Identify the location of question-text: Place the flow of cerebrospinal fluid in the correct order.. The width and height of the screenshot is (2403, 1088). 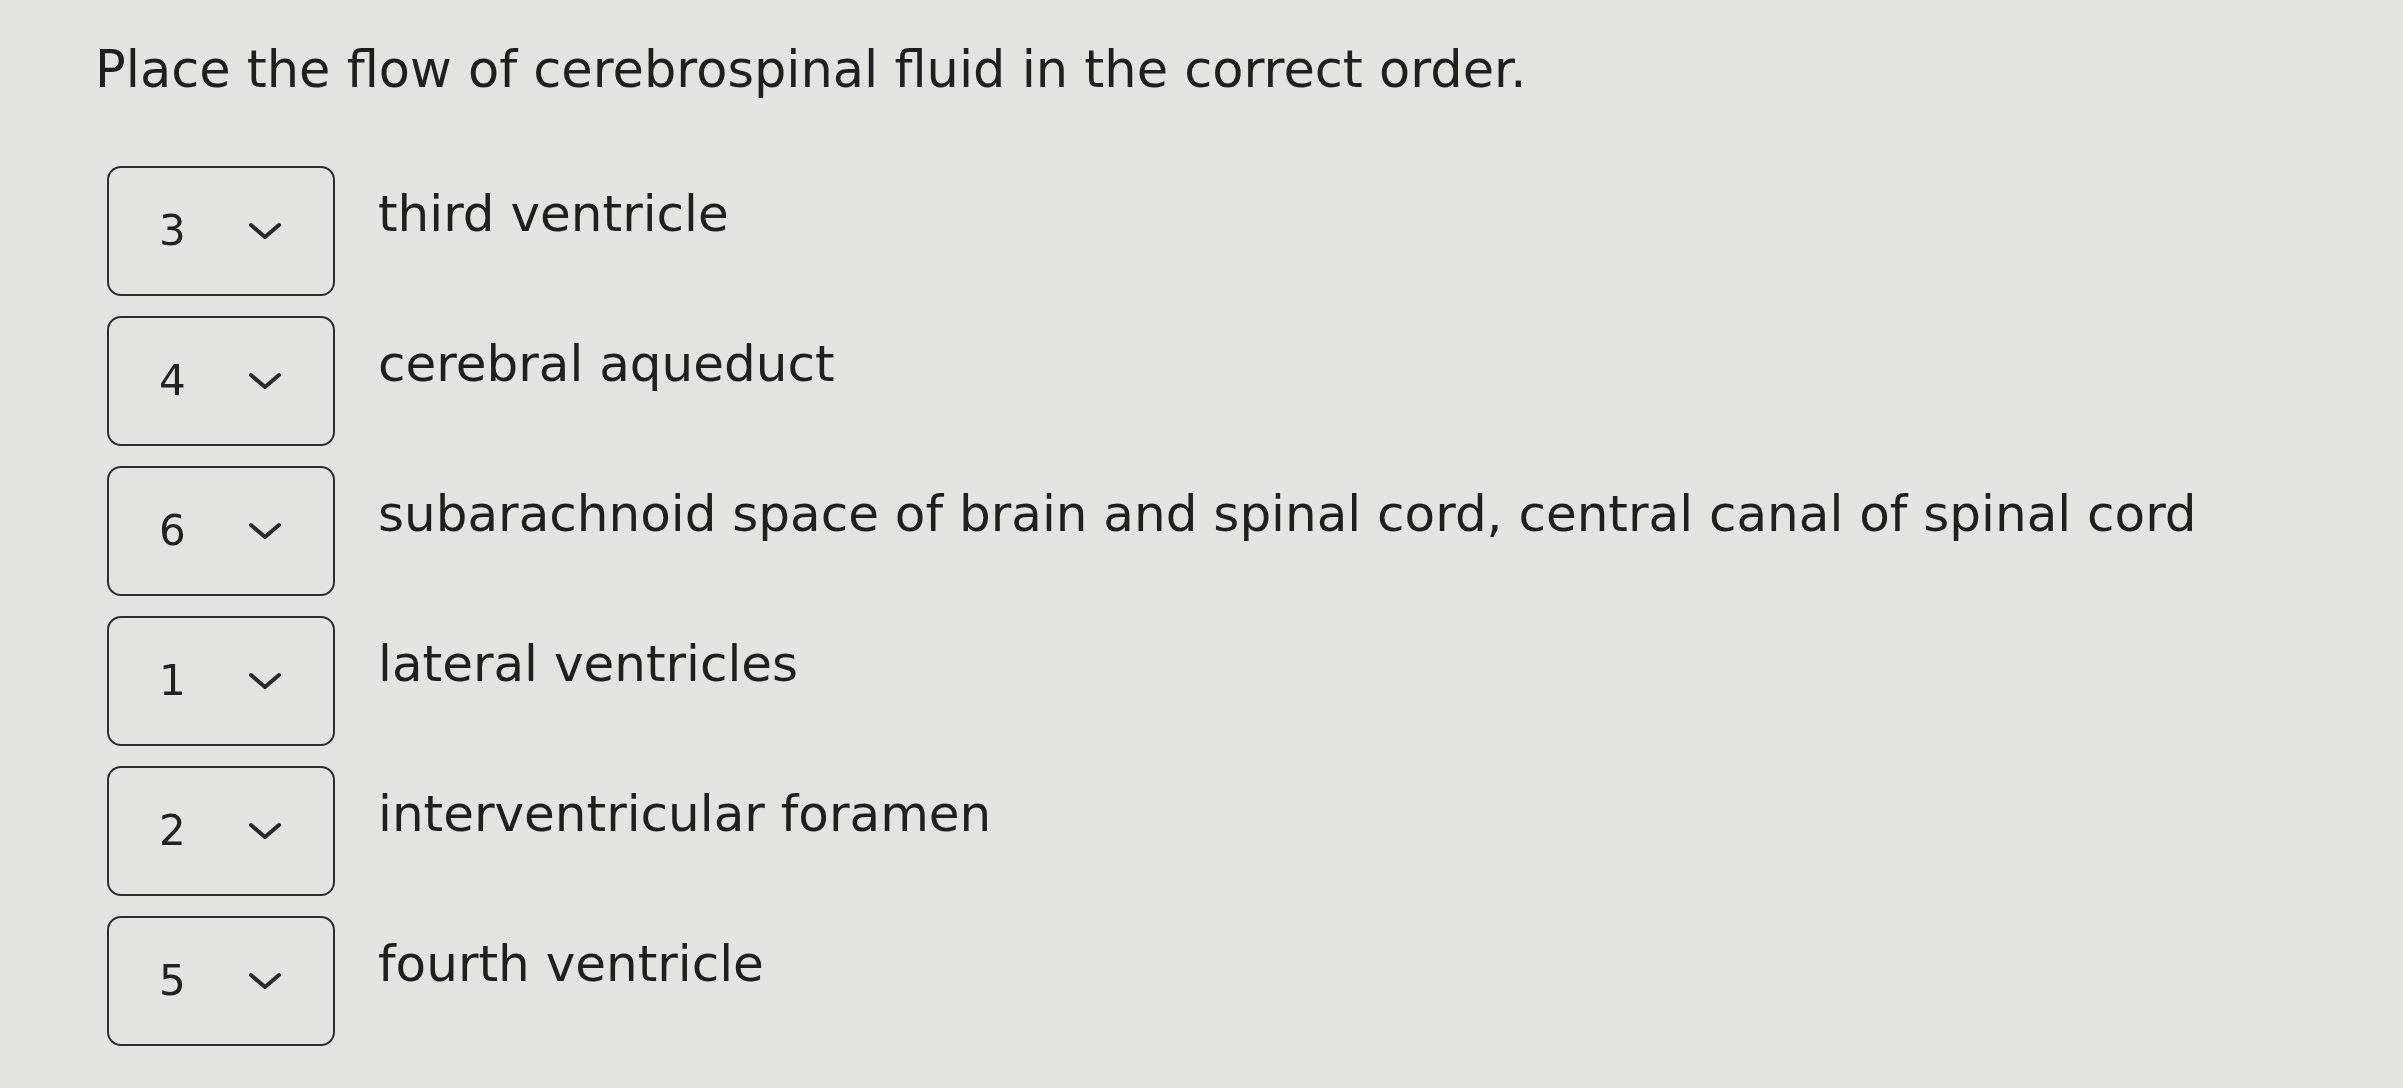
(811, 70).